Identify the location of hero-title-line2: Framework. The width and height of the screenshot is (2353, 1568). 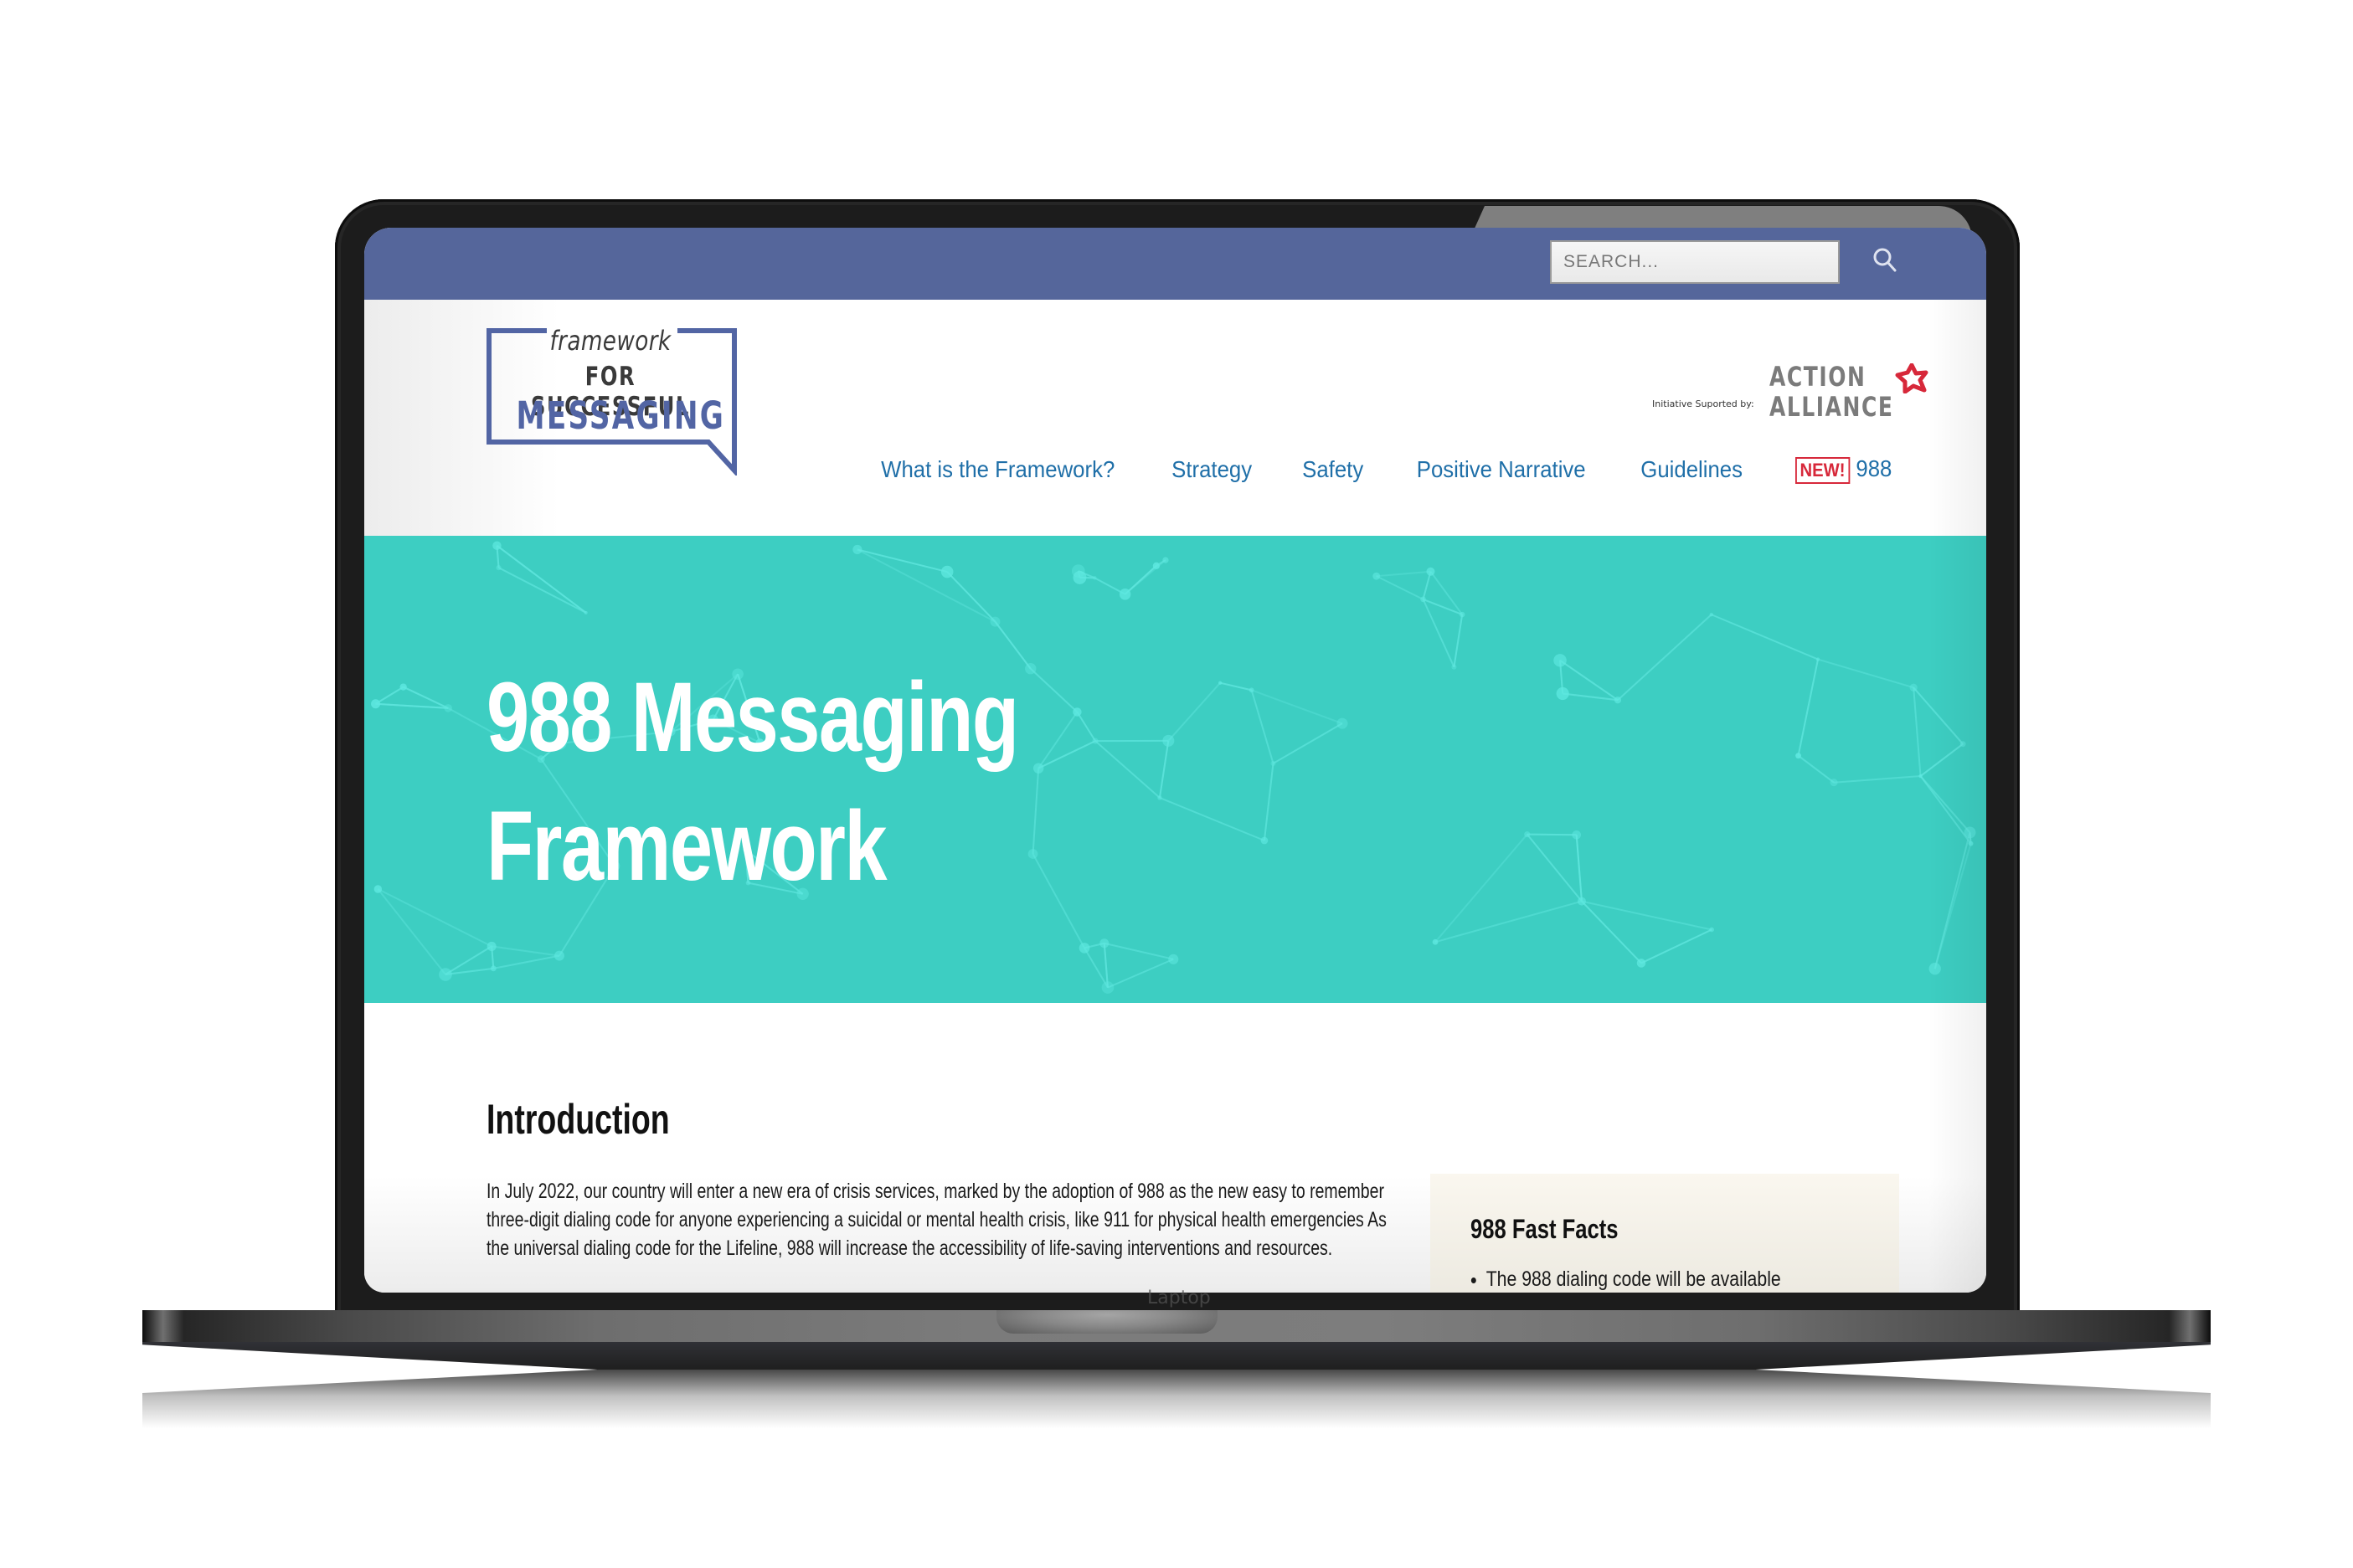
(687, 846).